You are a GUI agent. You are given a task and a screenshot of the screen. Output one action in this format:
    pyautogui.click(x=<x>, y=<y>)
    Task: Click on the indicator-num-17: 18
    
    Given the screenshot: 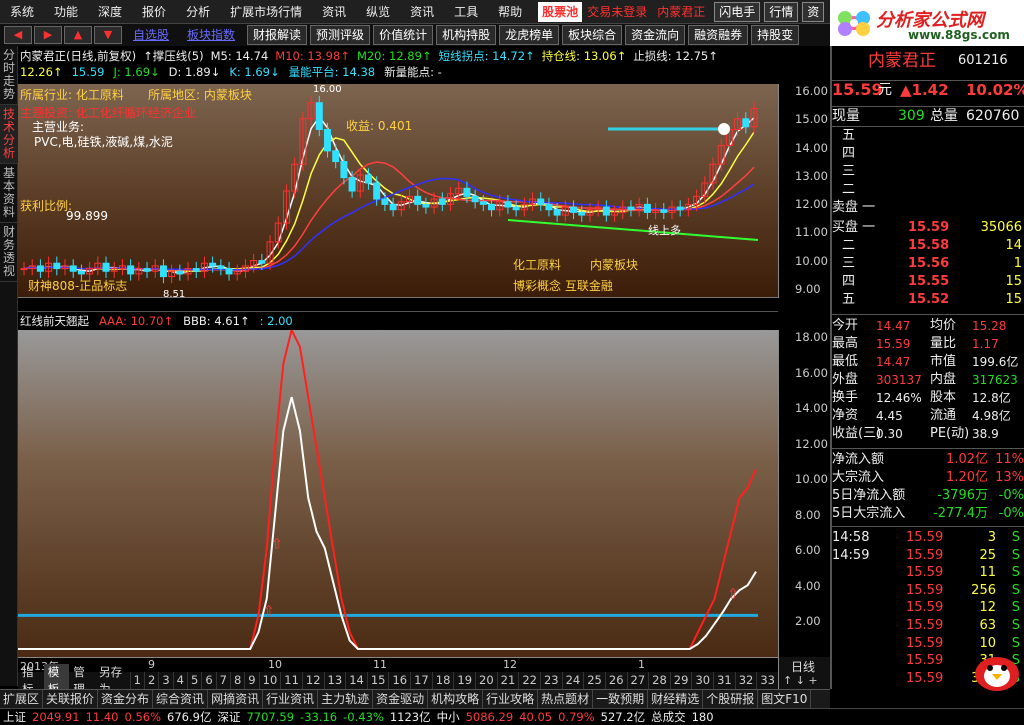 What is the action you would take?
    pyautogui.click(x=442, y=680)
    